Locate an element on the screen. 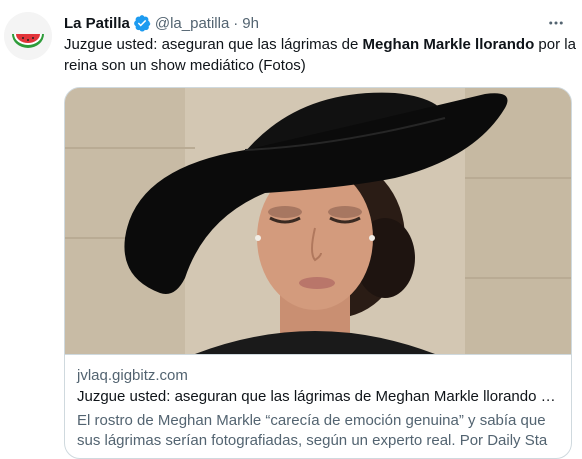  tweet-header: La Patilla @la_patilla · 9h is located at coordinates (316, 23).